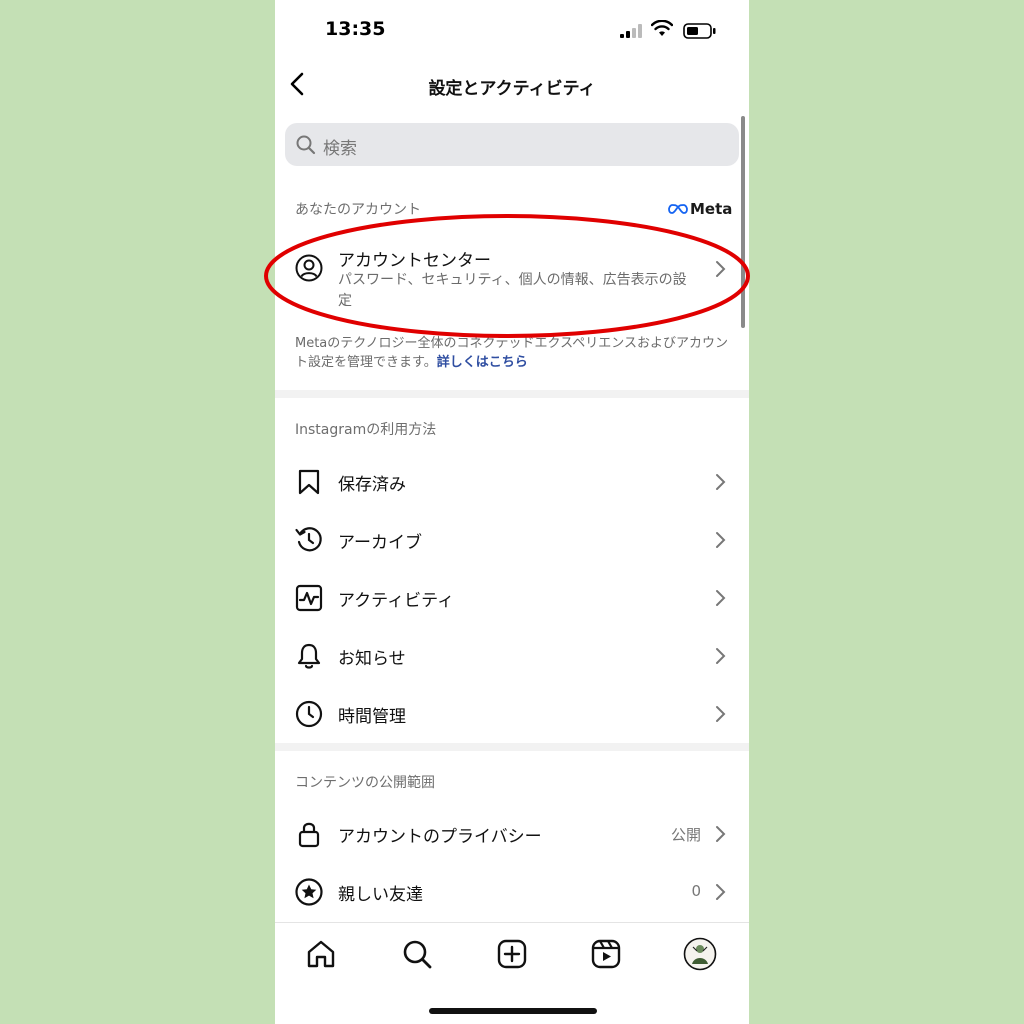 This screenshot has width=1024, height=1024. Describe the element at coordinates (309, 268) in the screenshot. I see `account-circle-icon` at that location.